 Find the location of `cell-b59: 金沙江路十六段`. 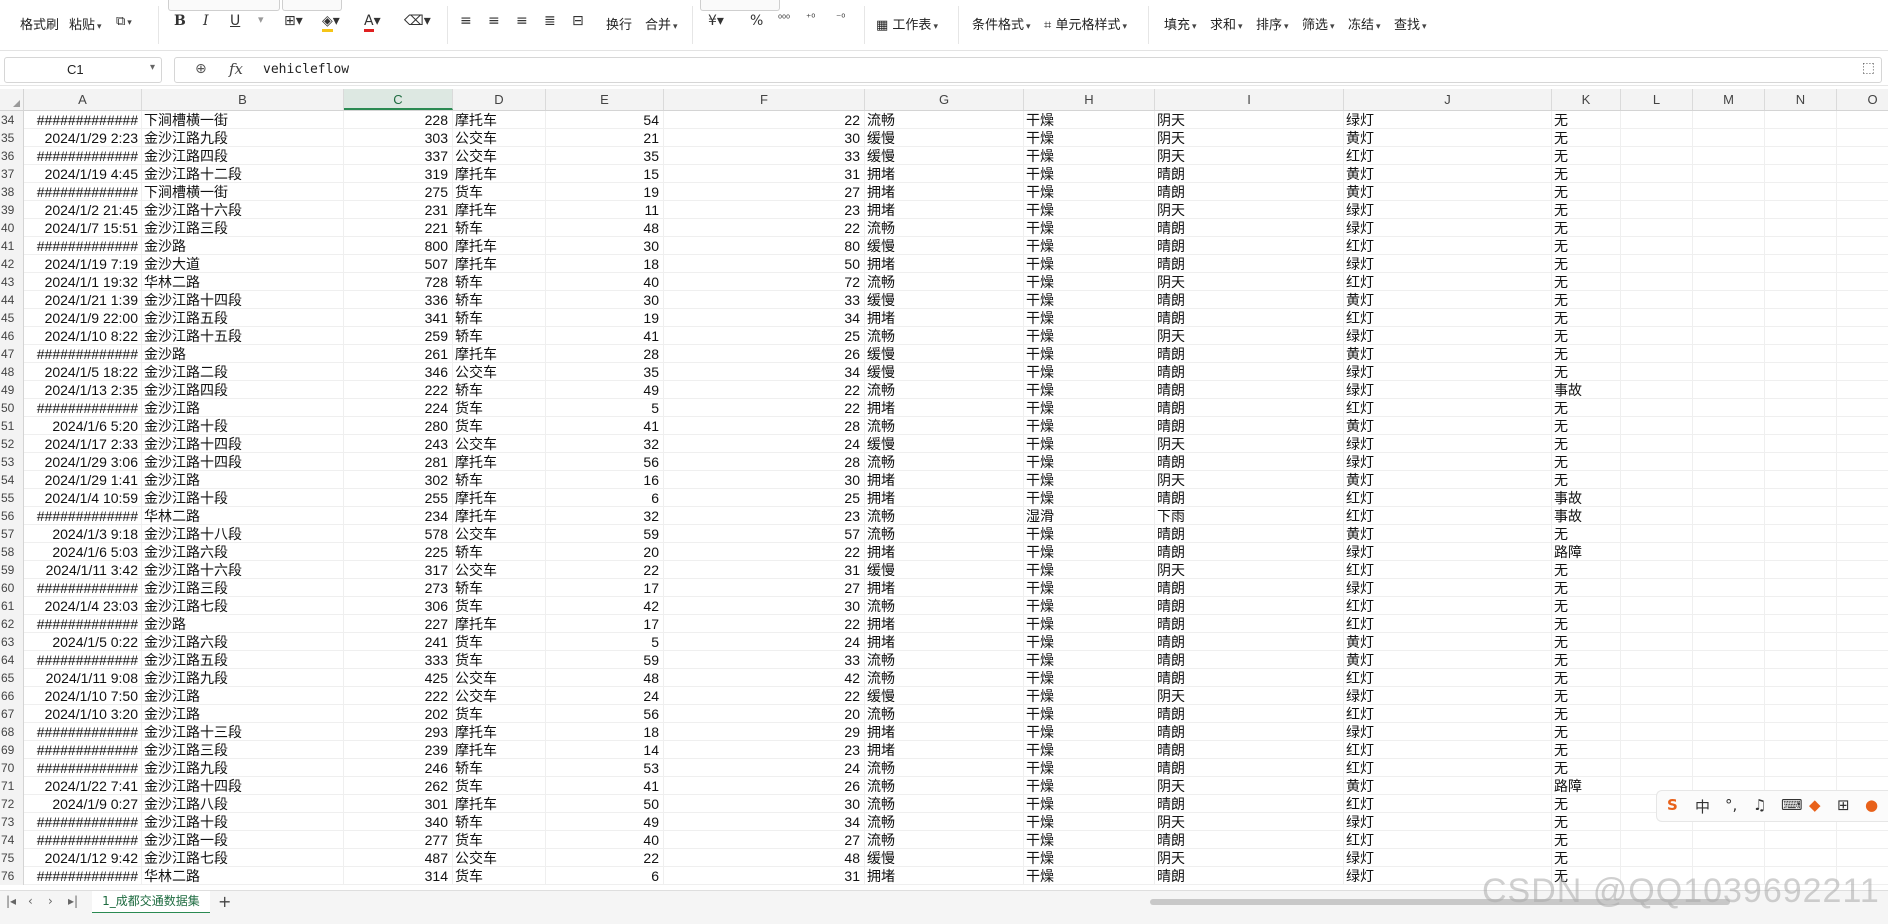

cell-b59: 金沙江路十六段 is located at coordinates (243, 570).